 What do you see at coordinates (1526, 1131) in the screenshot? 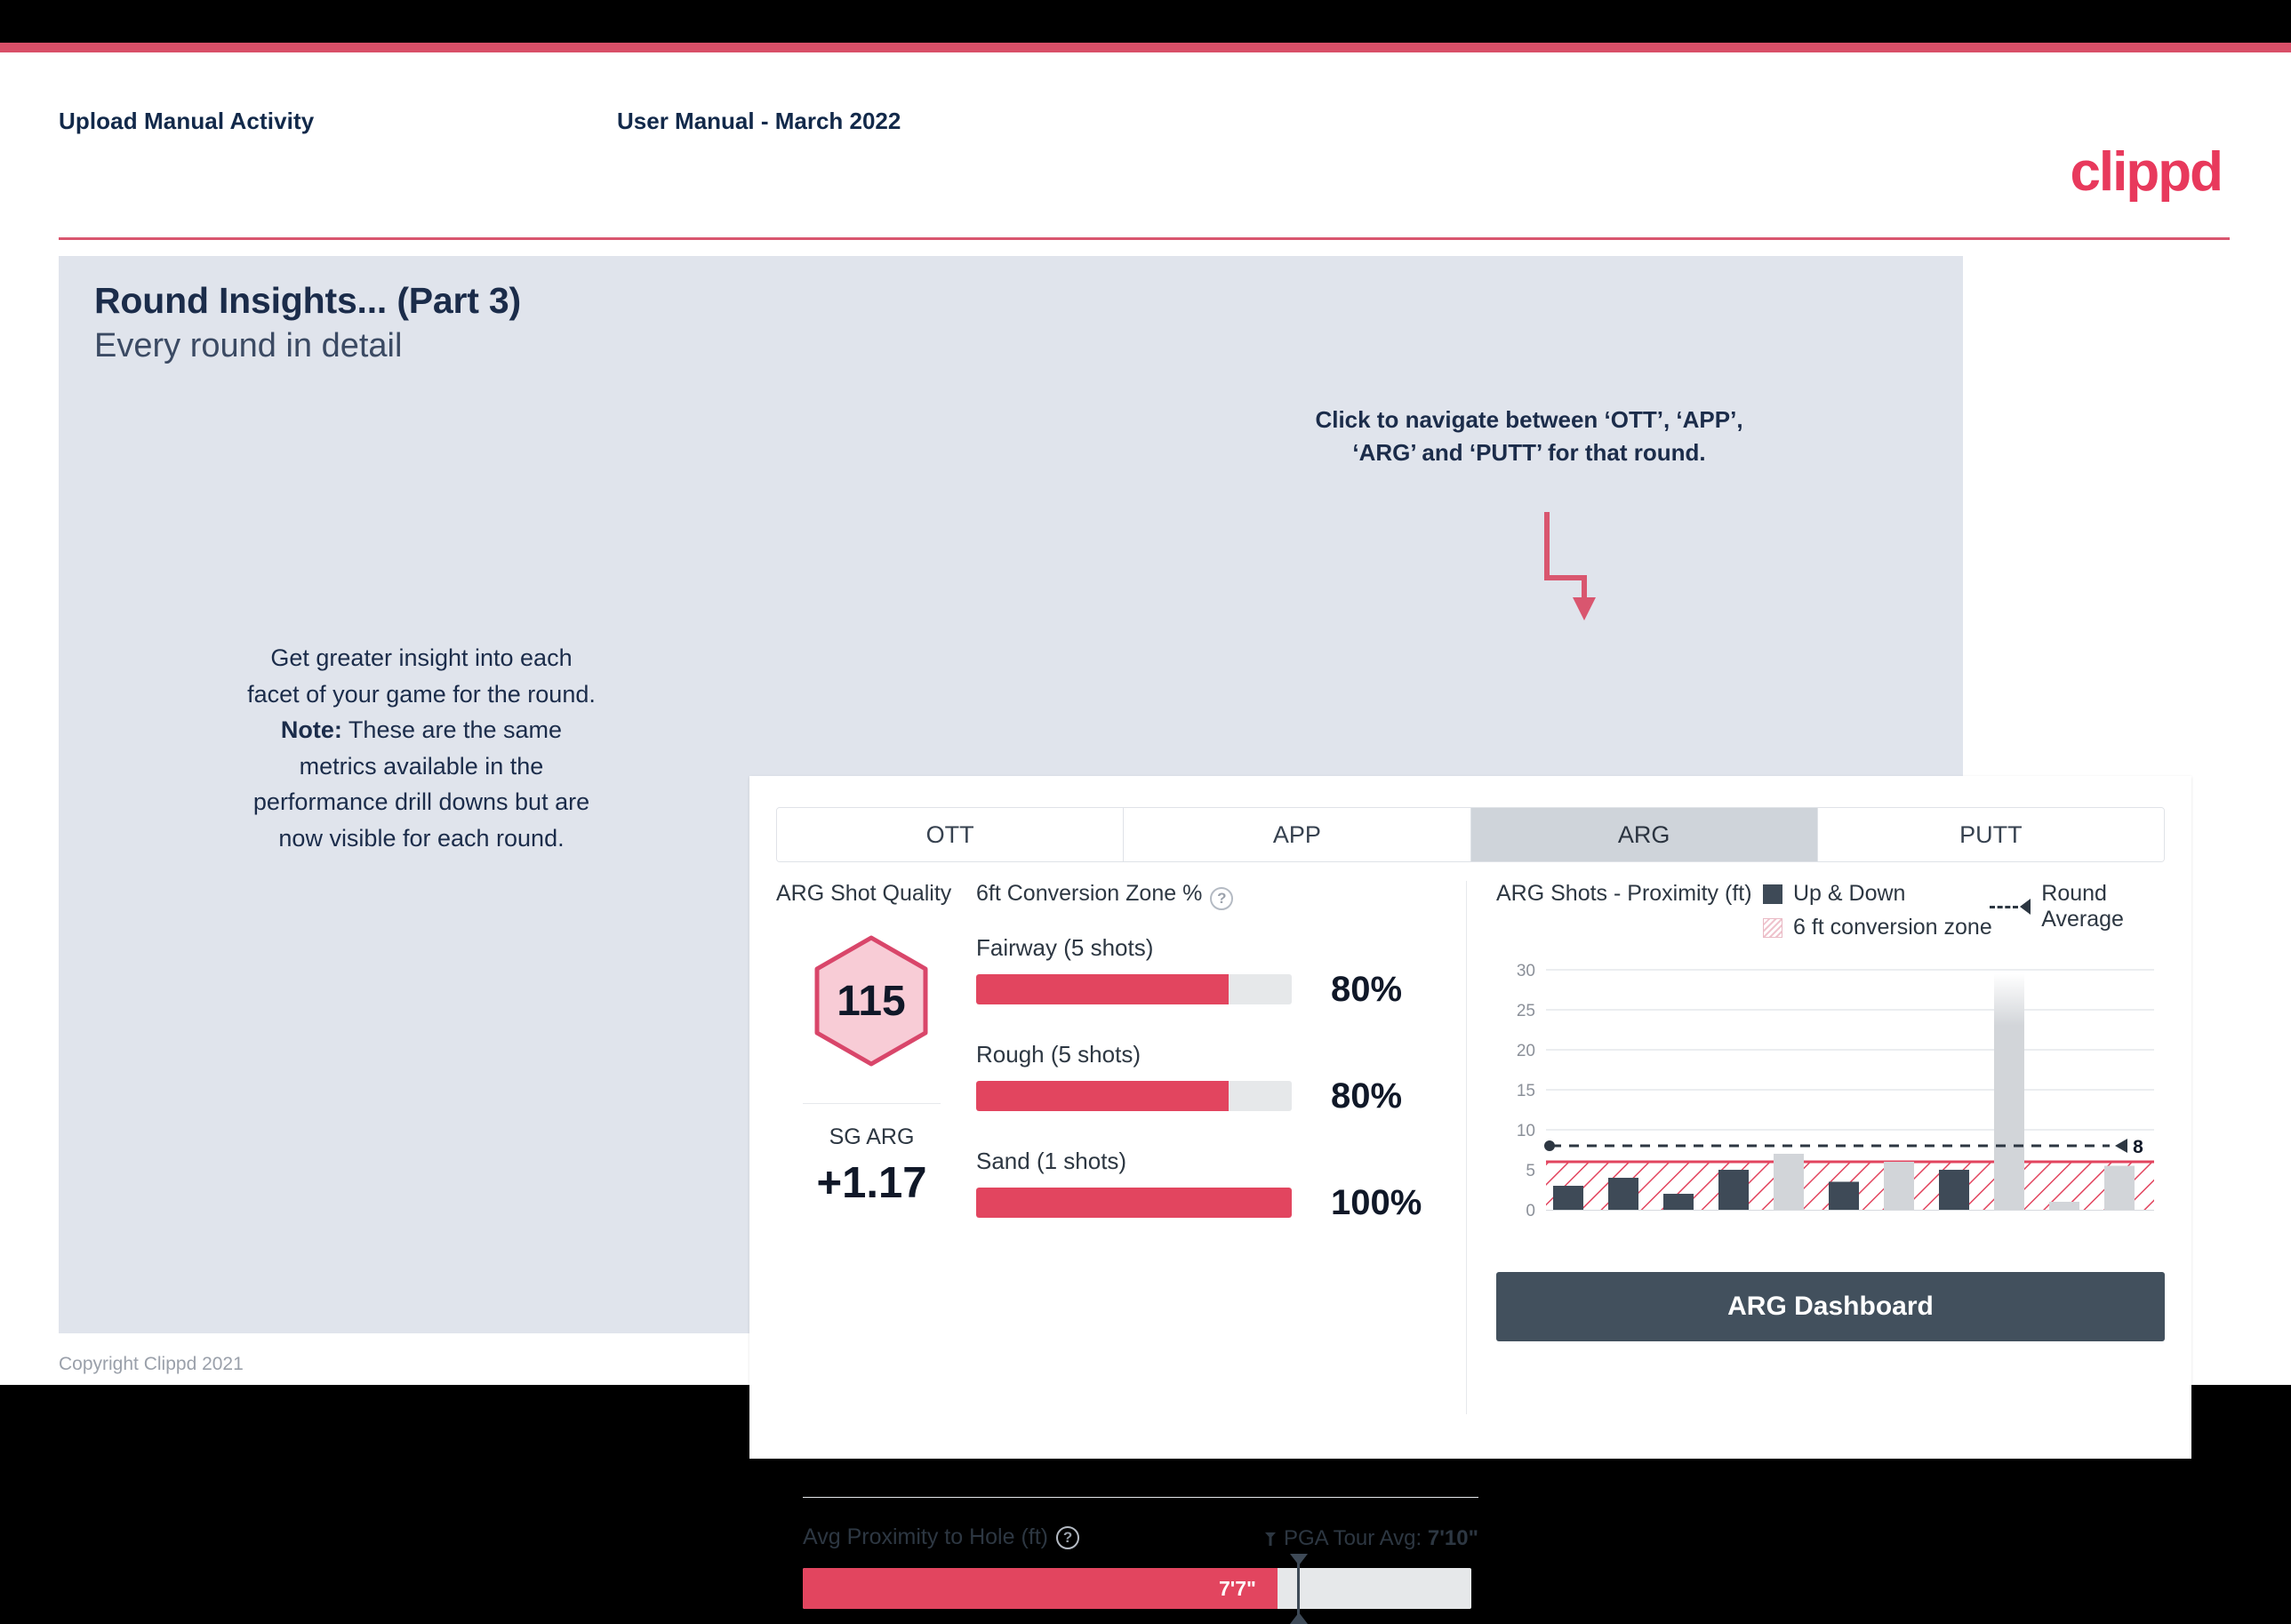
I see `svg-text: 10` at bounding box center [1526, 1131].